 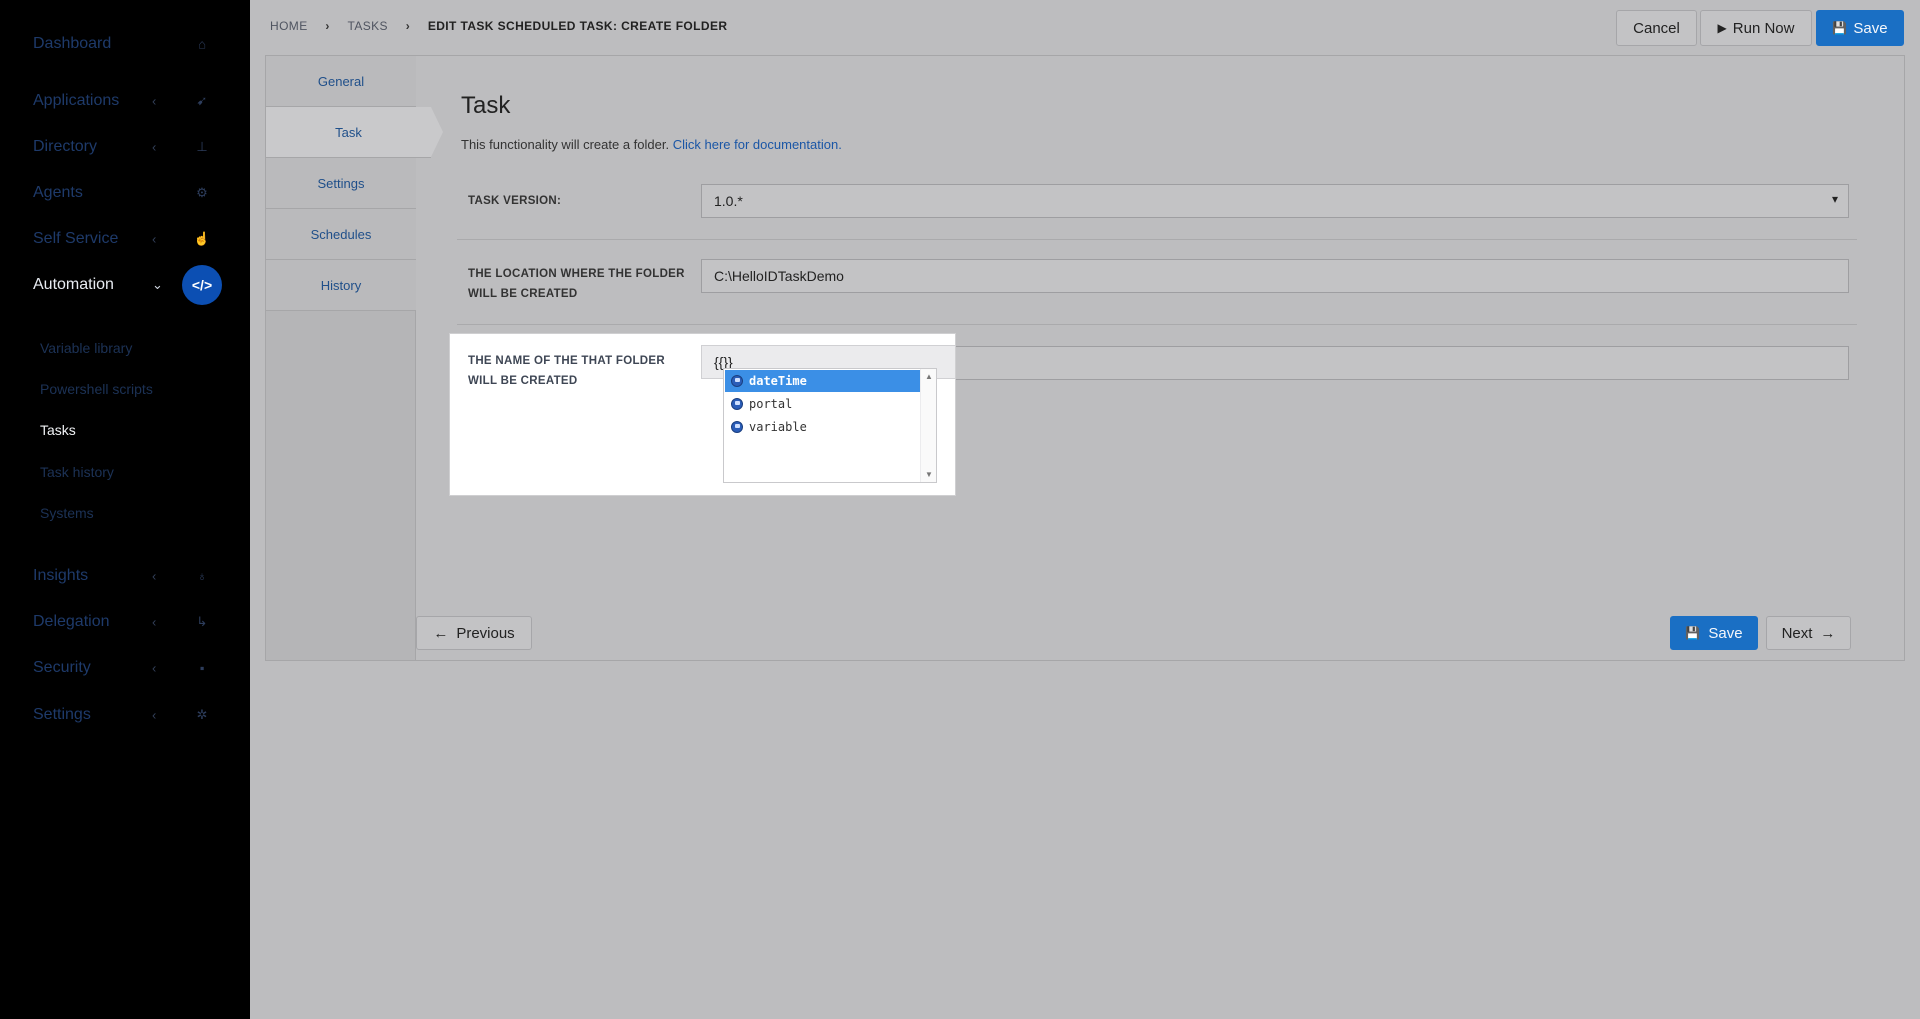 I want to click on autocomplete-item-label: dateTime, so click(x=778, y=381).